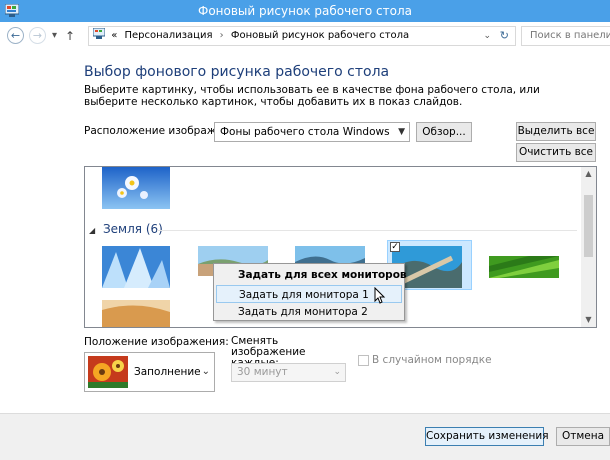 This screenshot has height=460, width=610. What do you see at coordinates (588, 226) in the screenshot?
I see `scrollbar-thumb` at bounding box center [588, 226].